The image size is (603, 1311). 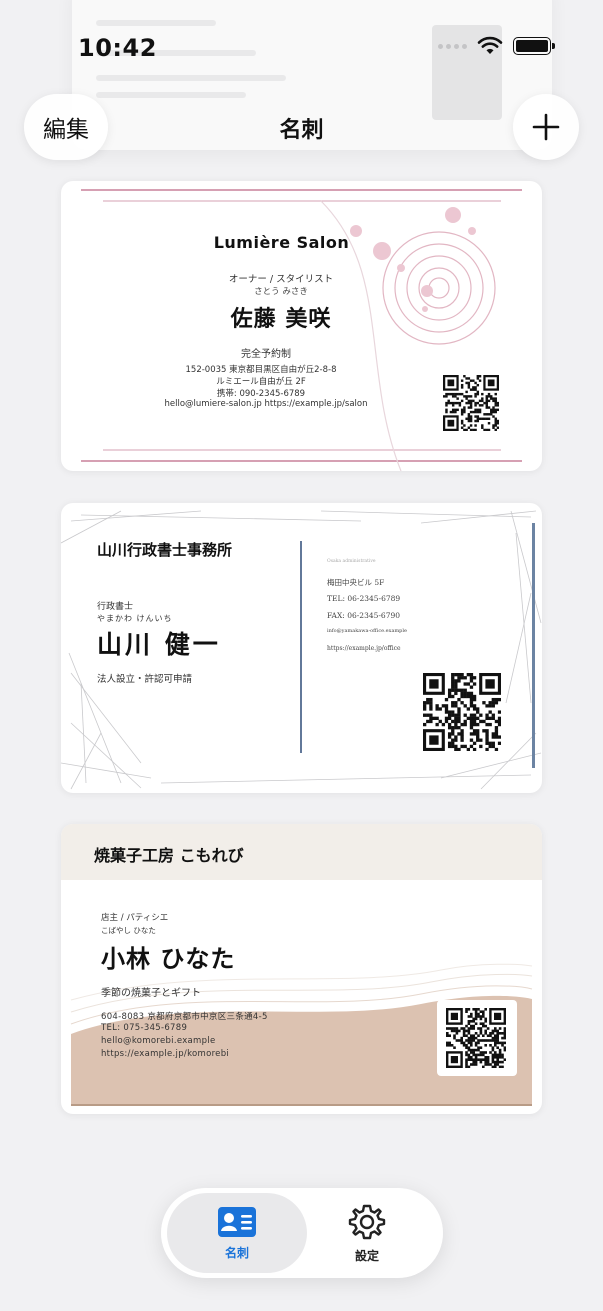 I want to click on tab-bar: 名刺 設定, so click(x=302, y=1233).